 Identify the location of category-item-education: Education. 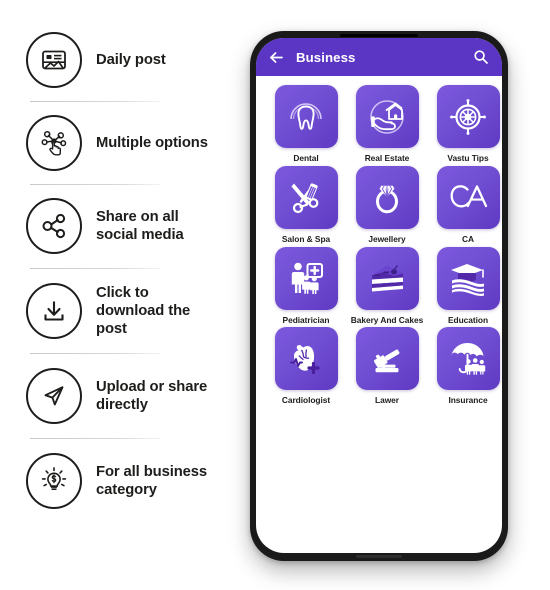
(465, 286).